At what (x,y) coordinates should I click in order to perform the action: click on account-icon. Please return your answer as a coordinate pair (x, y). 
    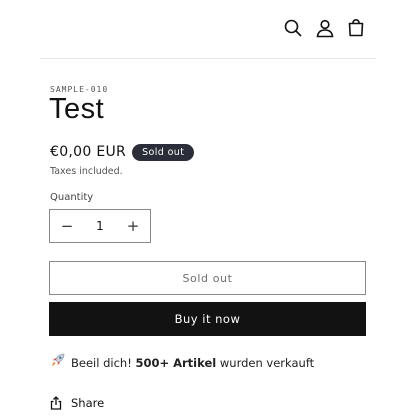
    Looking at the image, I should click on (325, 28).